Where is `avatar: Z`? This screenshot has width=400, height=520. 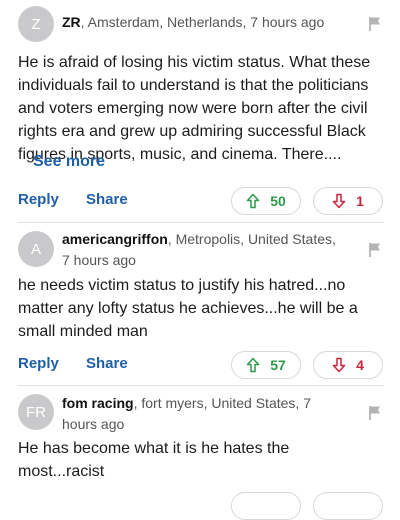 avatar: Z is located at coordinates (36, 24).